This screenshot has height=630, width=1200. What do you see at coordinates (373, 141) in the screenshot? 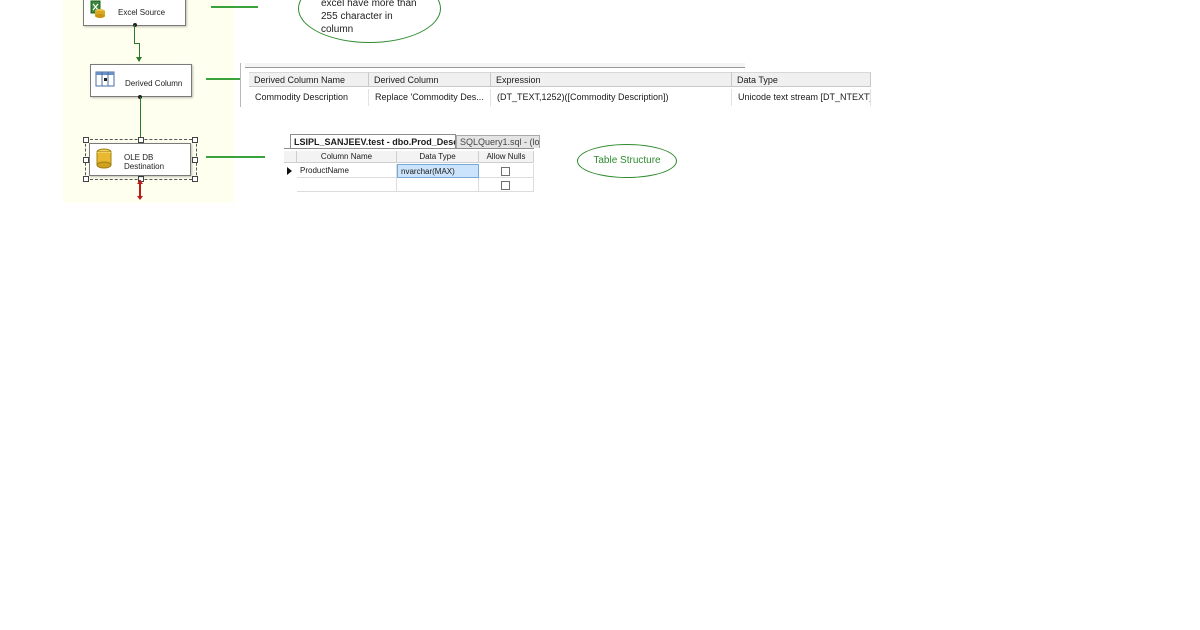
I see `tab-prod-descr: LSIPL_SANJEEV.test - dbo.Prod_Descr` at bounding box center [373, 141].